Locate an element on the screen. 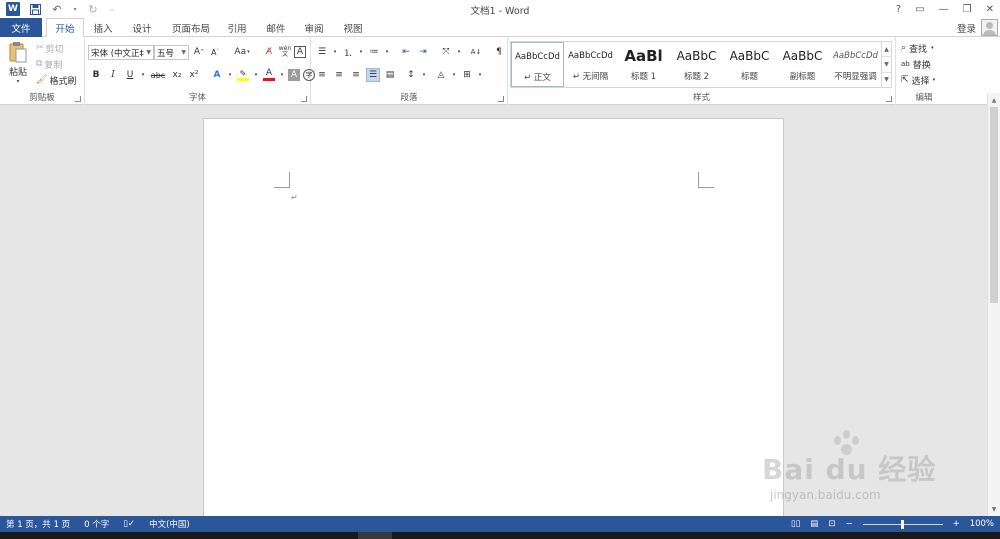 This screenshot has height=539, width=1000. superscript-button: x² is located at coordinates (194, 75).